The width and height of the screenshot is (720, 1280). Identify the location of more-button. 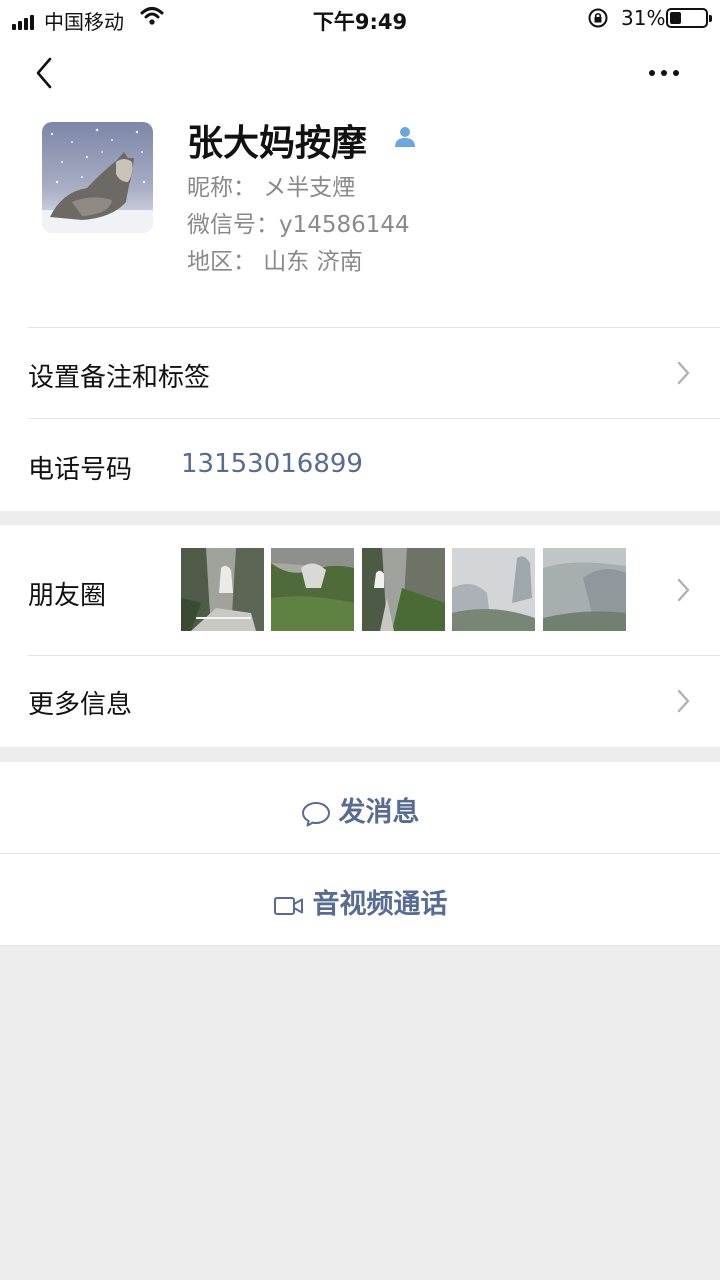
(664, 74).